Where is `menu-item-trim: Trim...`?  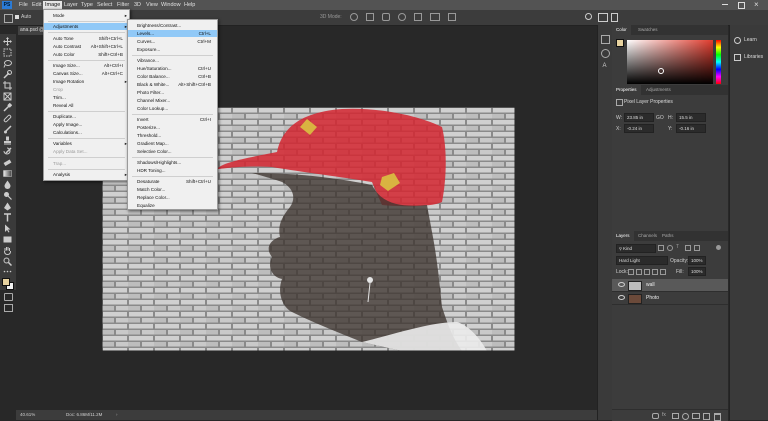
menu-item-trim: Trim... is located at coordinates (86, 97).